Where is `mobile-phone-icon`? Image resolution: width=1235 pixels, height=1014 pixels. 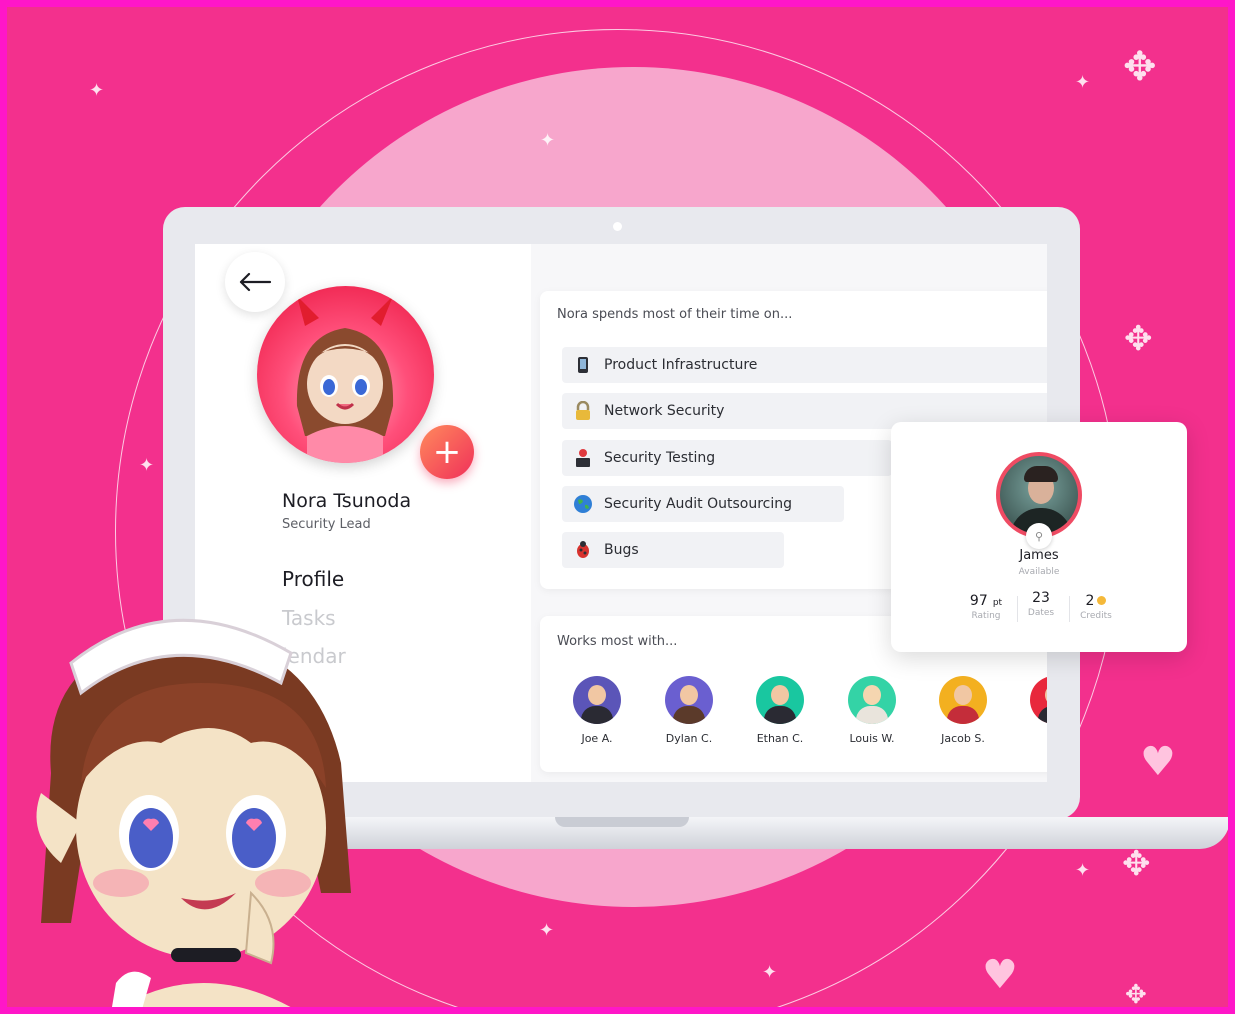 mobile-phone-icon is located at coordinates (583, 365).